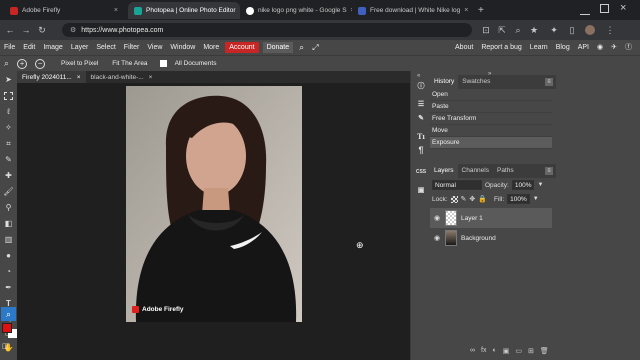  I want to click on facebook-icon: ⓕ, so click(628, 47).